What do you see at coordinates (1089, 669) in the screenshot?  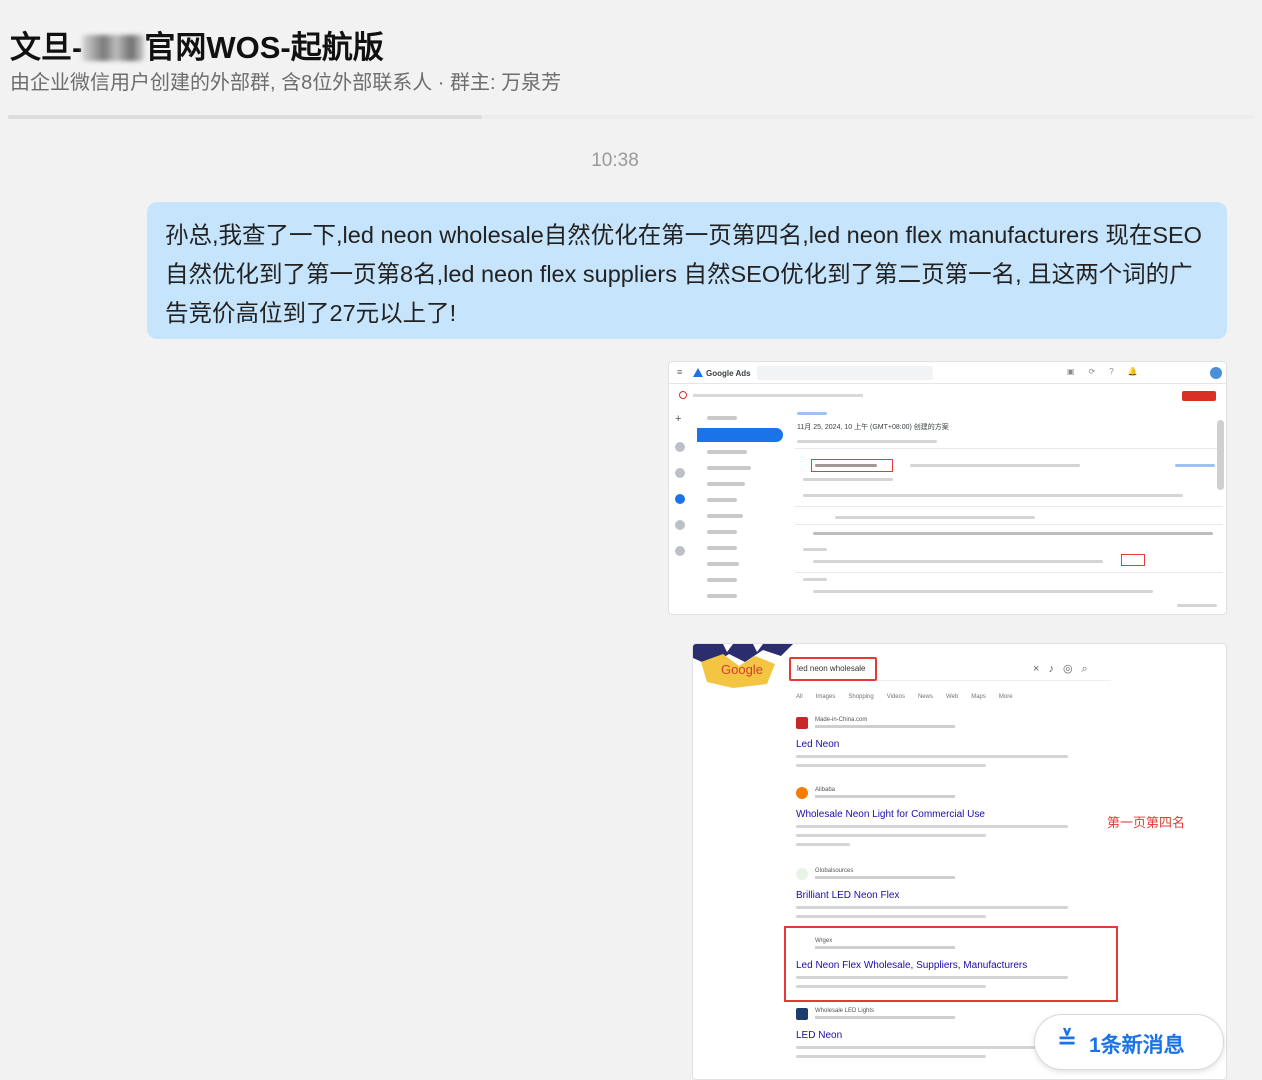 I see `search-icon: ⌕` at bounding box center [1089, 669].